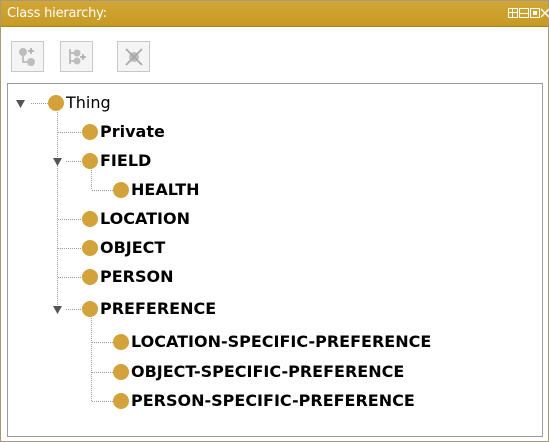 The width and height of the screenshot is (549, 442). What do you see at coordinates (165, 189) in the screenshot?
I see `tree-node-label: HEALTH` at bounding box center [165, 189].